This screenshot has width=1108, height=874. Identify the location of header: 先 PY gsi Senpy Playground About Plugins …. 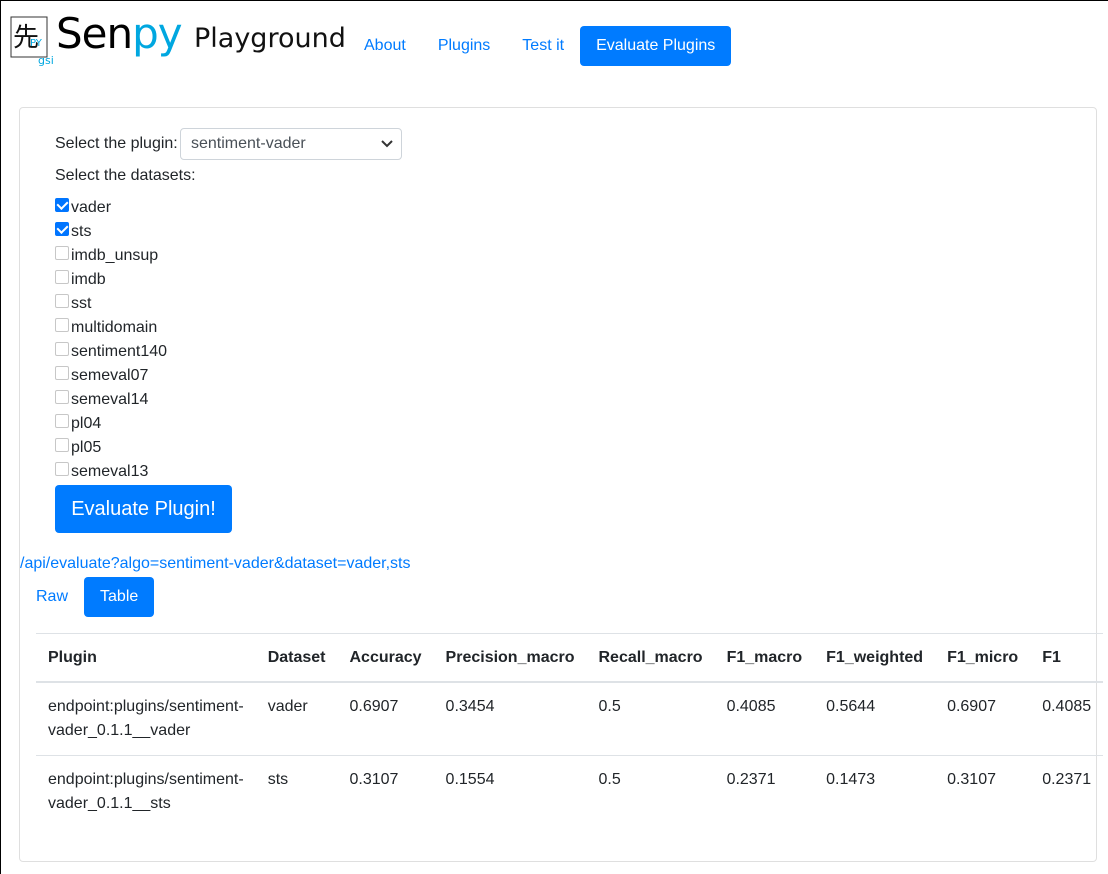
(554, 41).